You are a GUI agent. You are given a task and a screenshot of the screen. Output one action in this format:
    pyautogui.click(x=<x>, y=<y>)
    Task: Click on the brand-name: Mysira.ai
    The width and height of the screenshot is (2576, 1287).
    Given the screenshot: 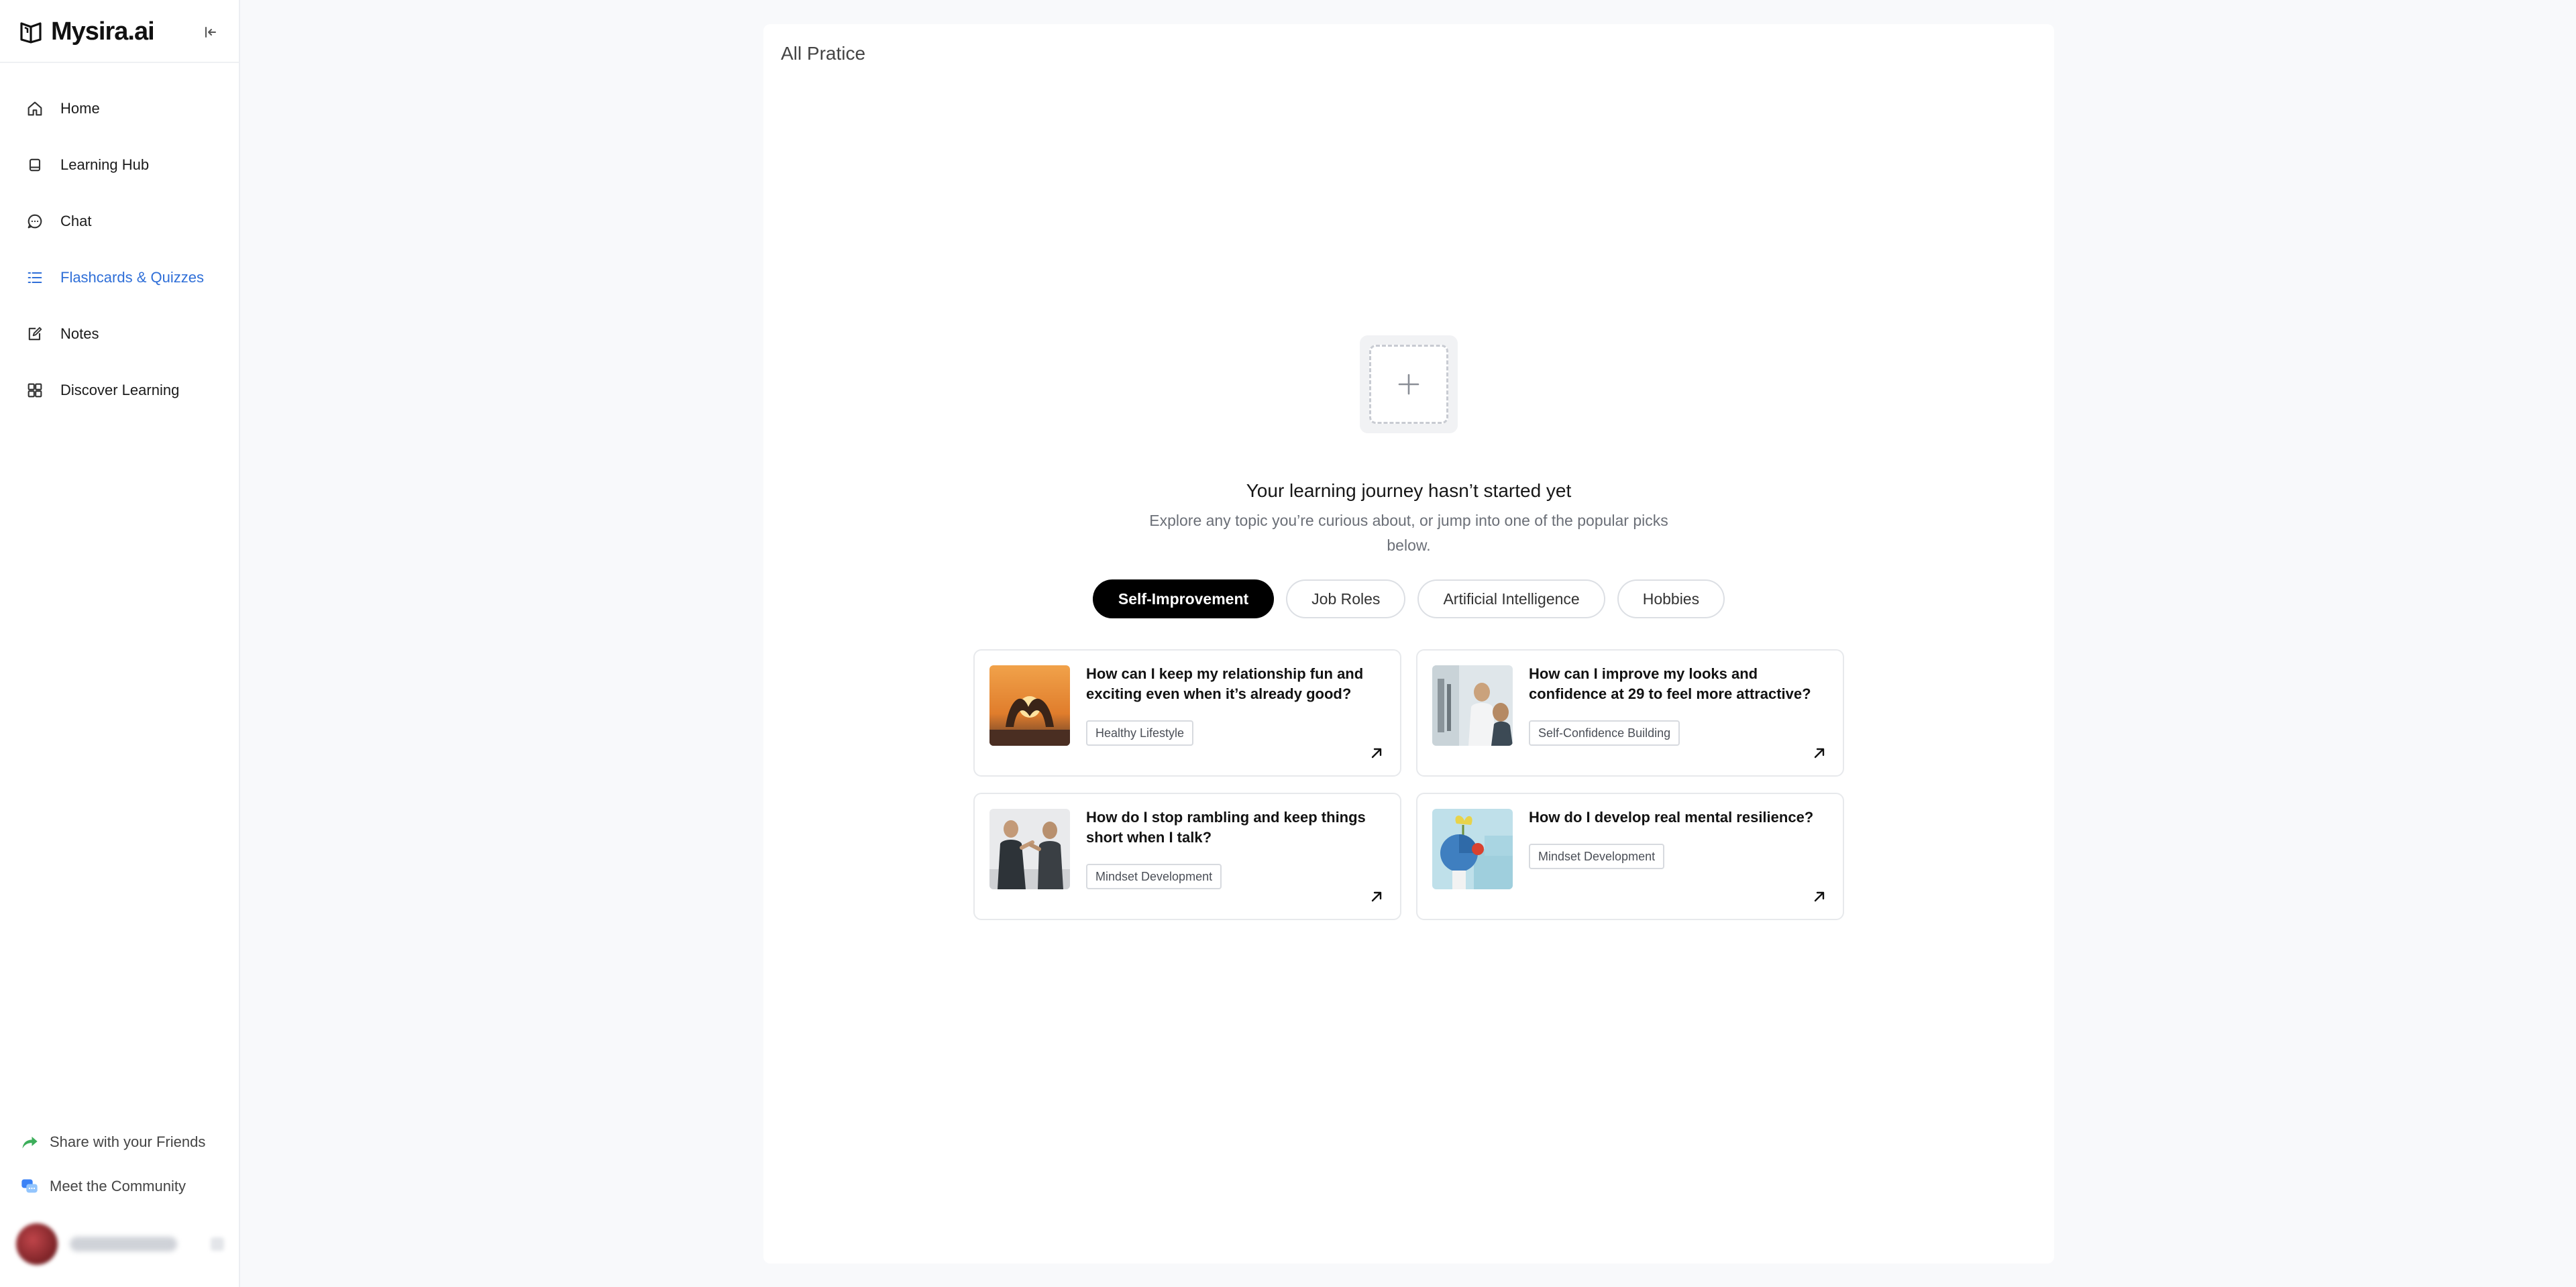 What is the action you would take?
    pyautogui.click(x=103, y=31)
    